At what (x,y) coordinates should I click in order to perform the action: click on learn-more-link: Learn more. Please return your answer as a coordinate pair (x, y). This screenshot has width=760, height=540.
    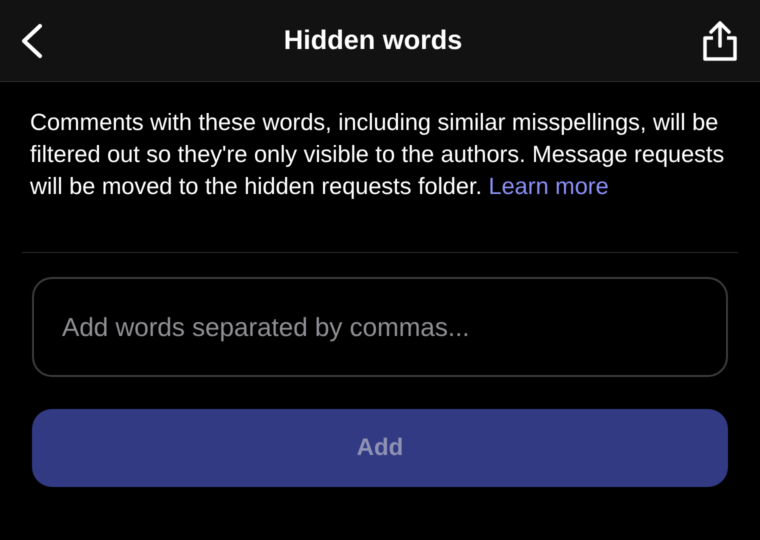
    Looking at the image, I should click on (548, 186).